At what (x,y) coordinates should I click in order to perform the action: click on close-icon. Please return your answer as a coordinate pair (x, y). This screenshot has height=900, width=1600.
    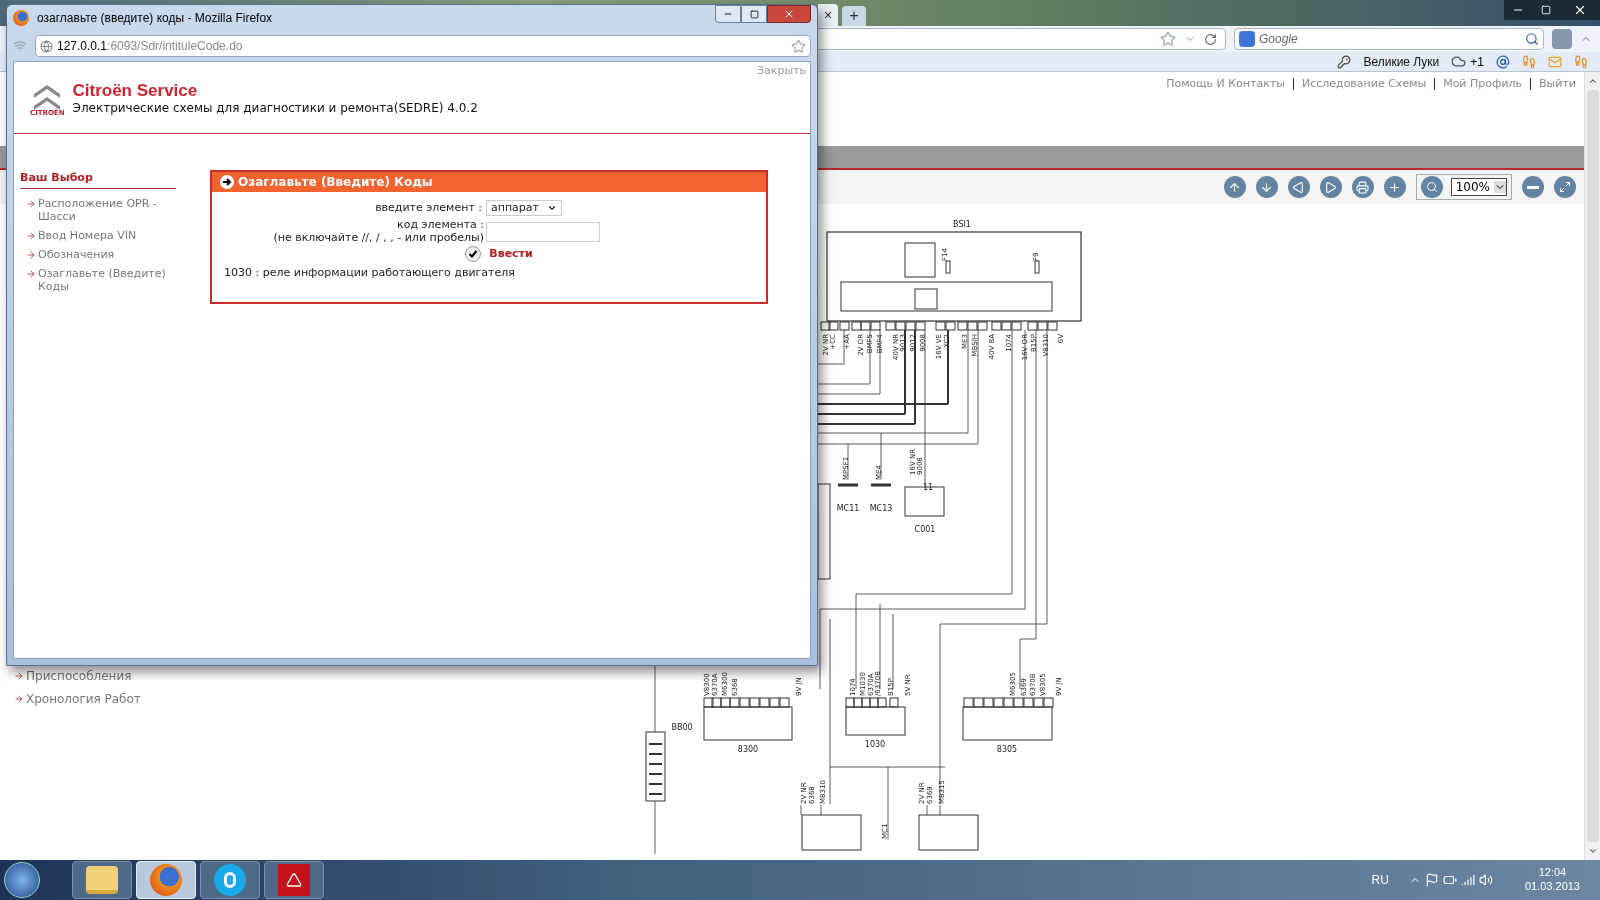
    Looking at the image, I should click on (789, 14).